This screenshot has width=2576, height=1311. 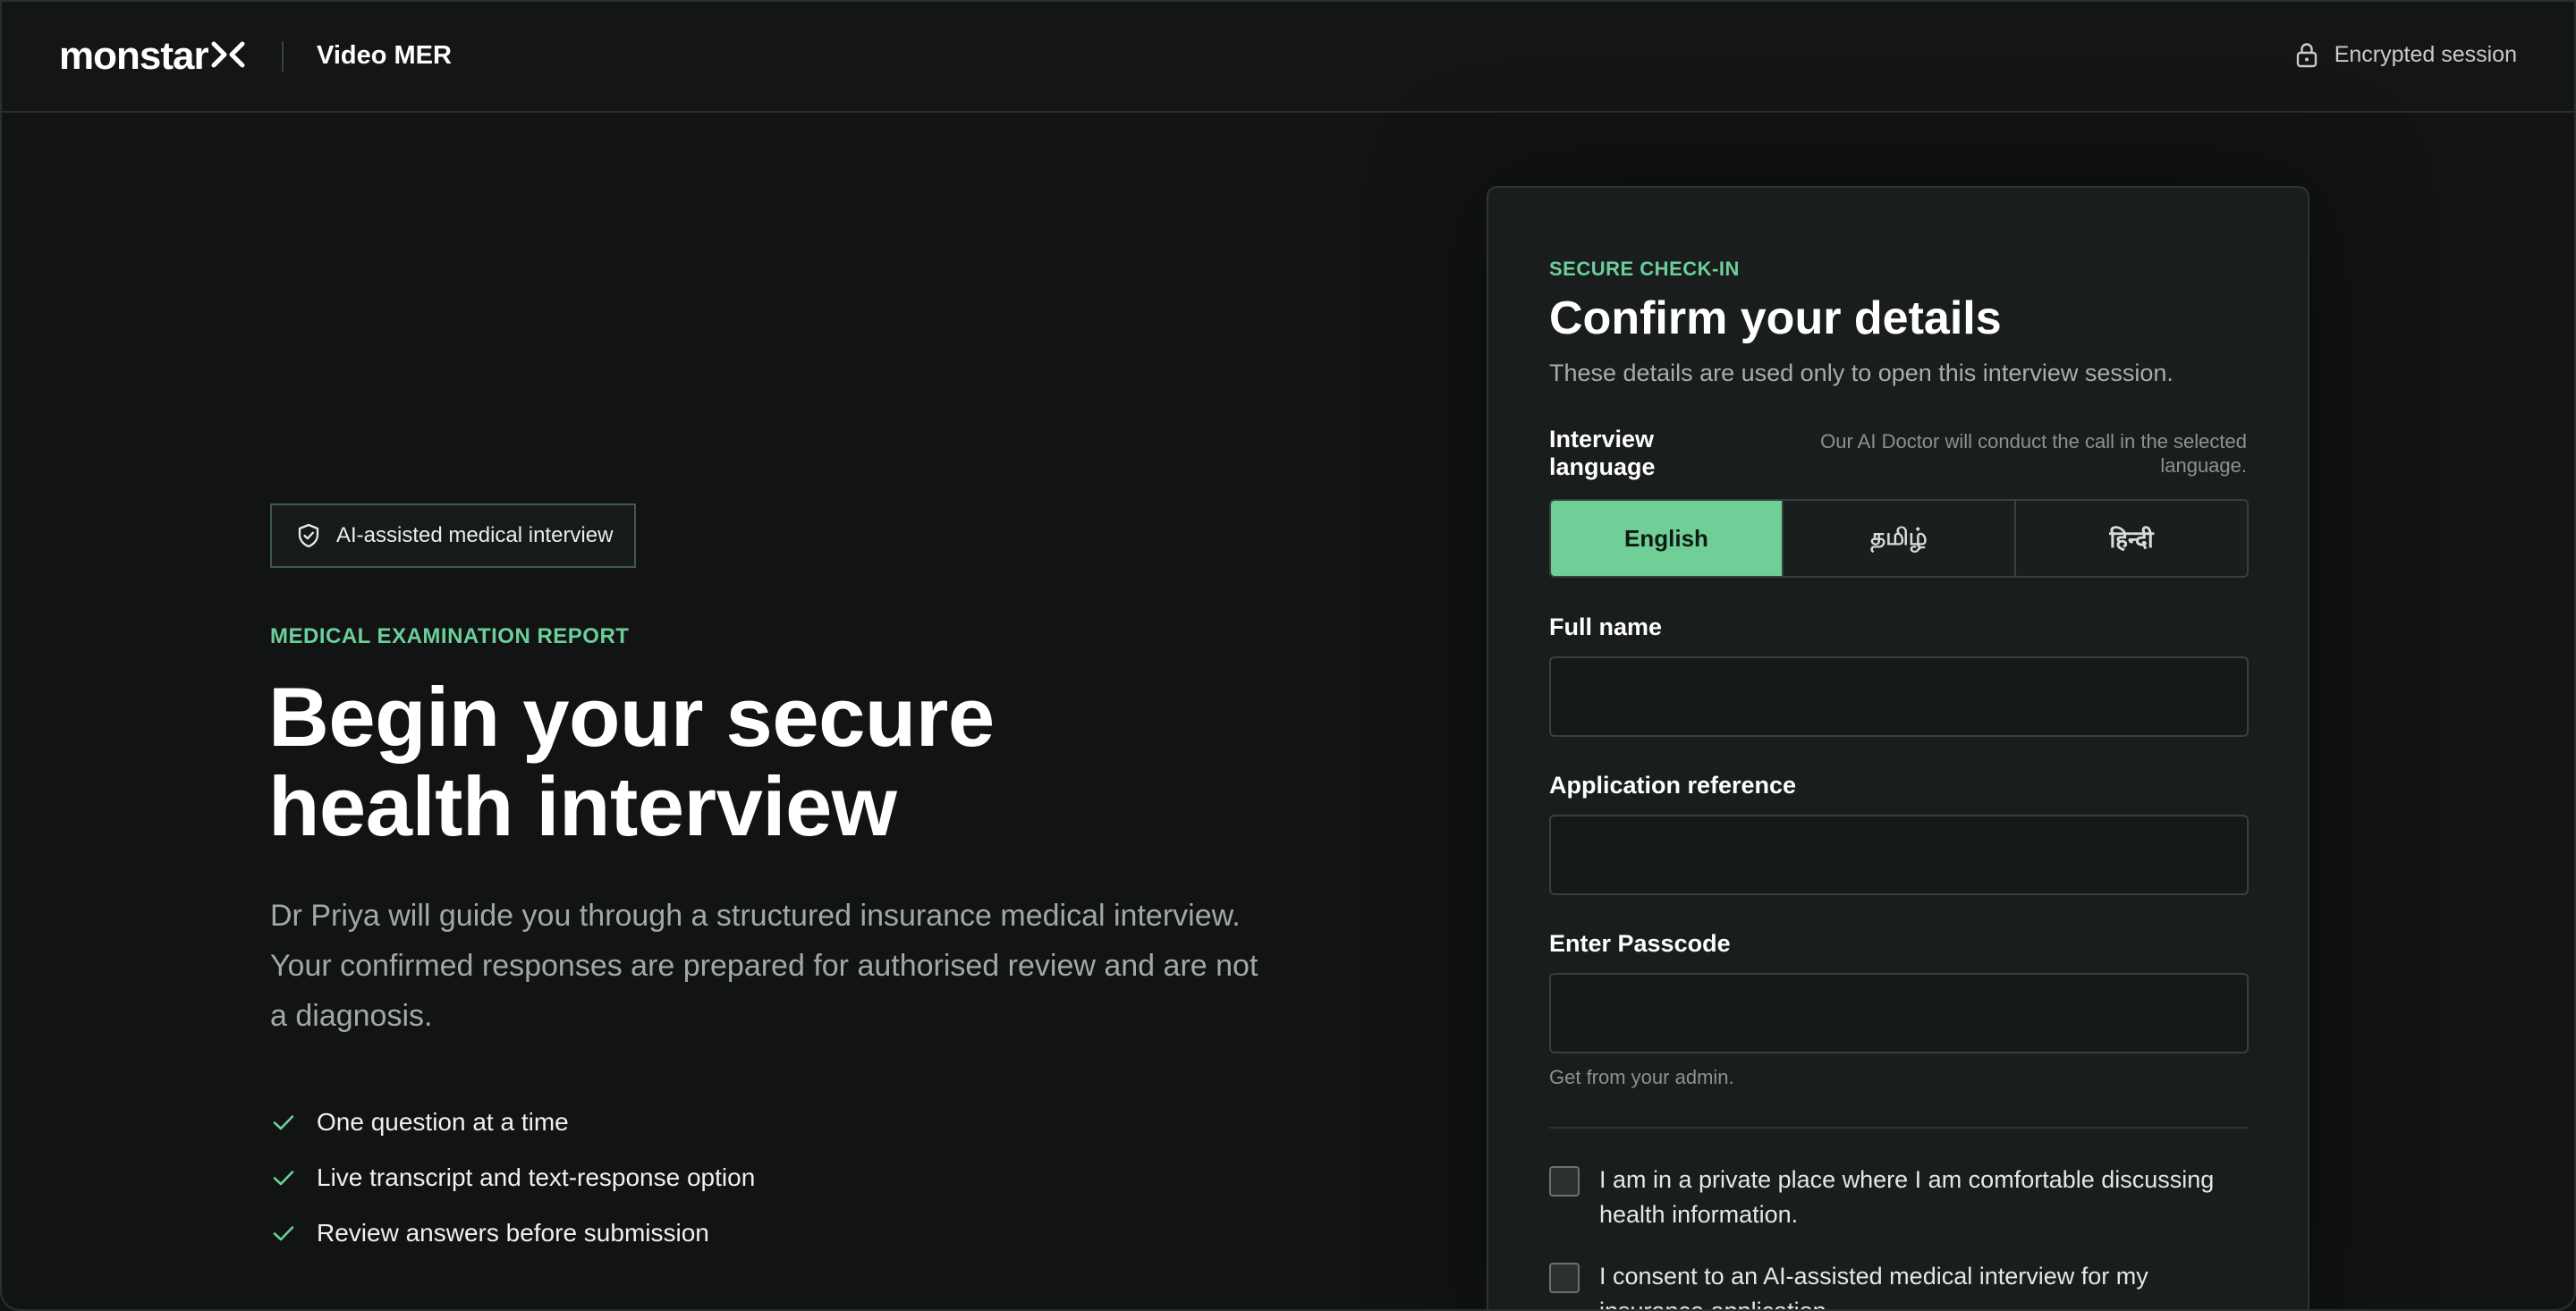 What do you see at coordinates (450, 636) in the screenshot?
I see `hero-eyebrow: MEDICAL EXAMINATION REPORT` at bounding box center [450, 636].